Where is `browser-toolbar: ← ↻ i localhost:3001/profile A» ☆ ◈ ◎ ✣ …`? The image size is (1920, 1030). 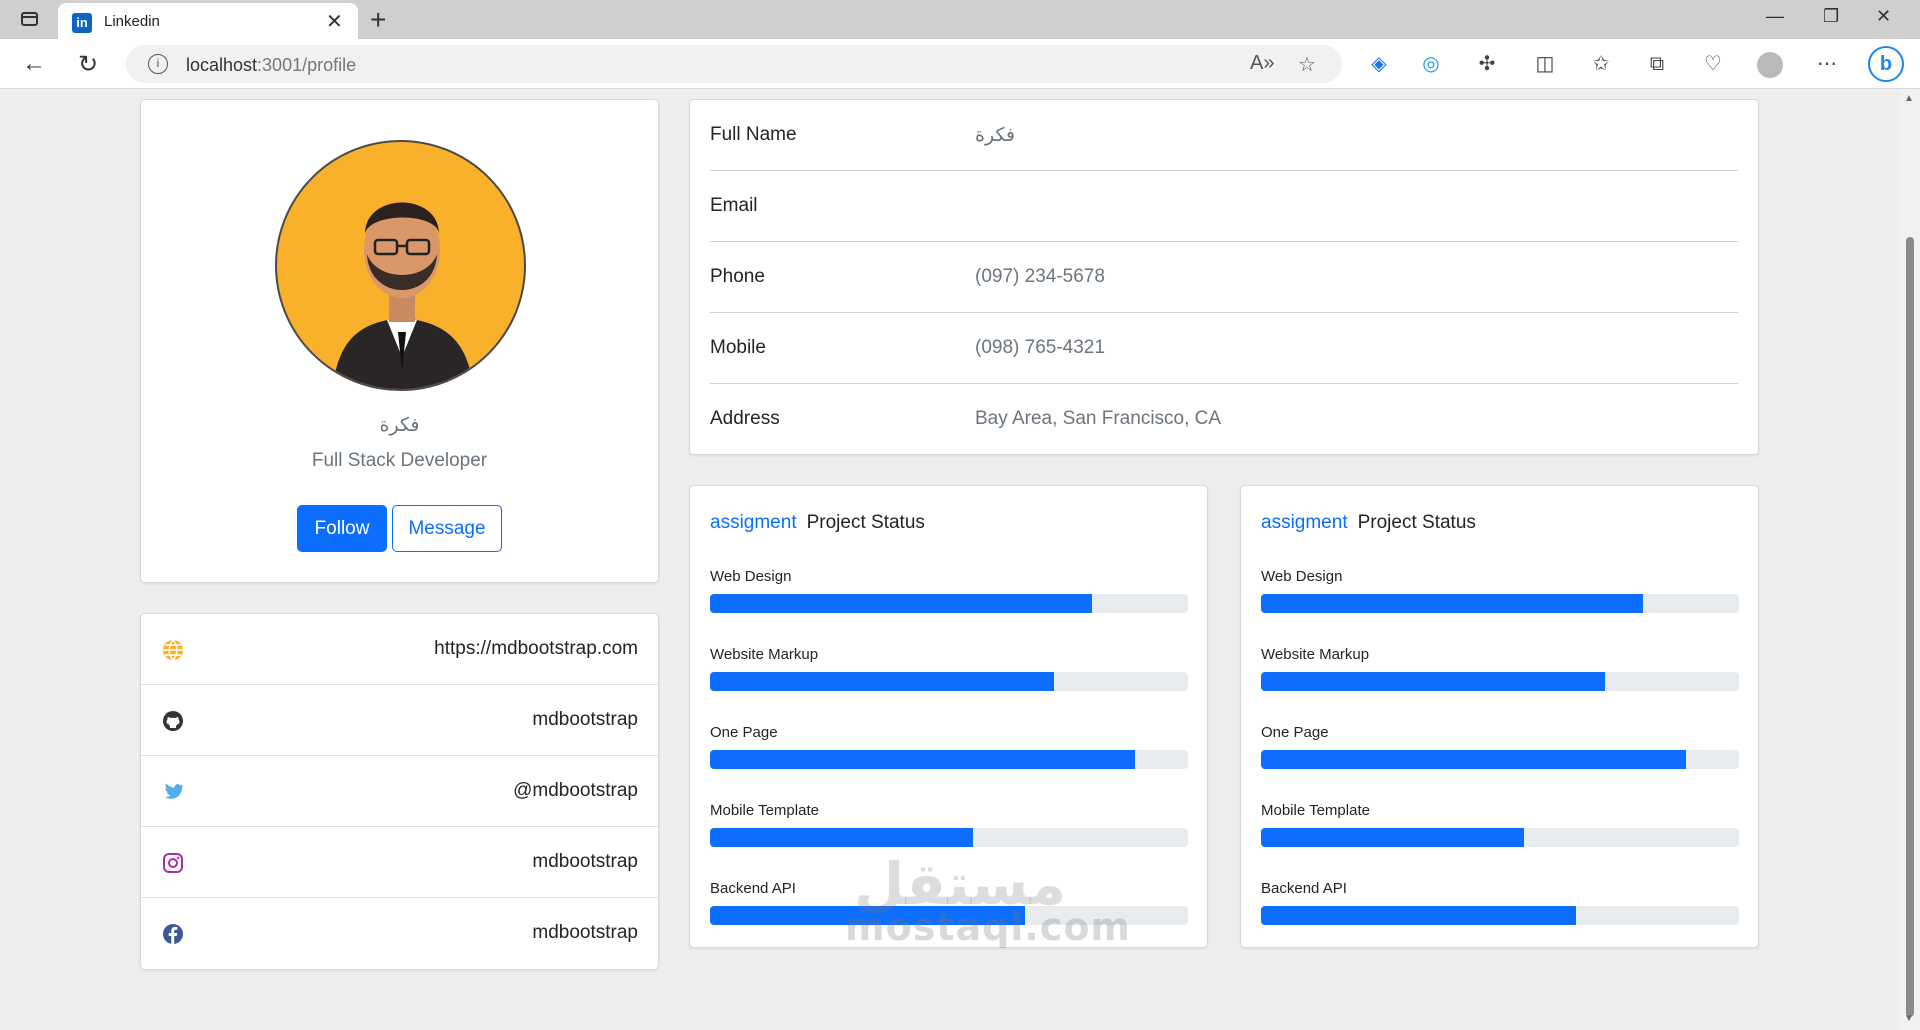
browser-toolbar: ← ↻ i localhost:3001/profile A» ☆ ◈ ◎ ✣ … is located at coordinates (960, 64).